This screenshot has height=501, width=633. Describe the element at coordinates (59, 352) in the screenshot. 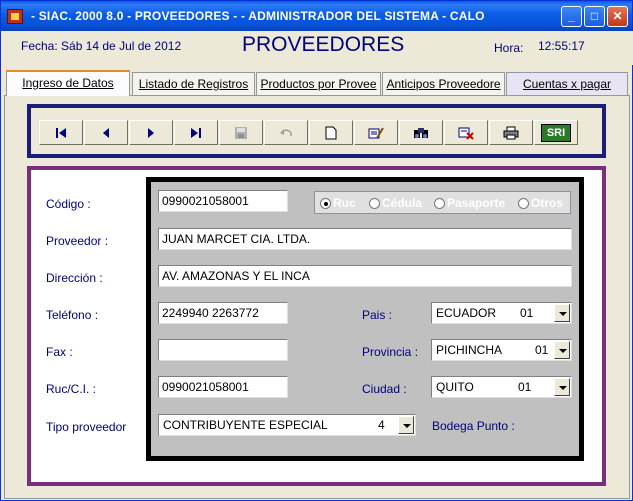

I see `fax-label: Fax :` at that location.